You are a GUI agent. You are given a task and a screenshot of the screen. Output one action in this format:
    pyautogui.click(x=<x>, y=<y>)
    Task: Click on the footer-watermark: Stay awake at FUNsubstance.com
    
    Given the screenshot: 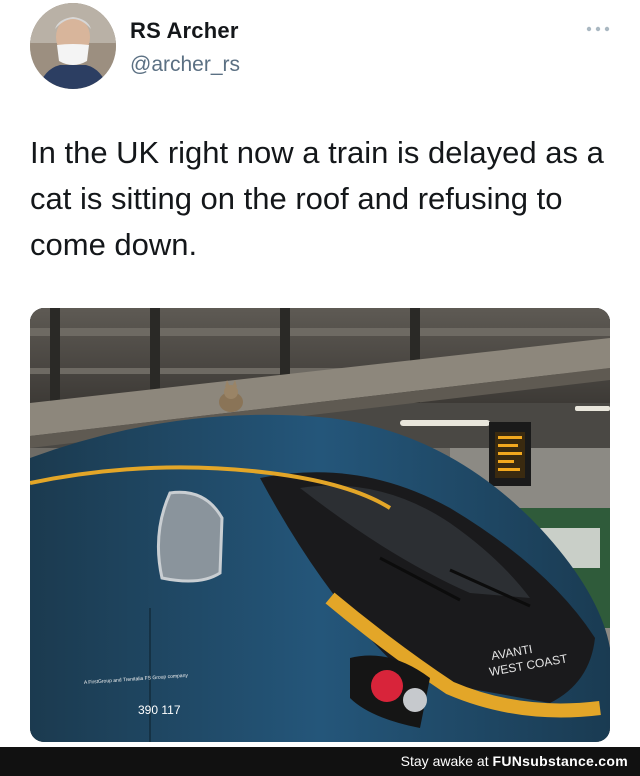 What is the action you would take?
    pyautogui.click(x=514, y=761)
    